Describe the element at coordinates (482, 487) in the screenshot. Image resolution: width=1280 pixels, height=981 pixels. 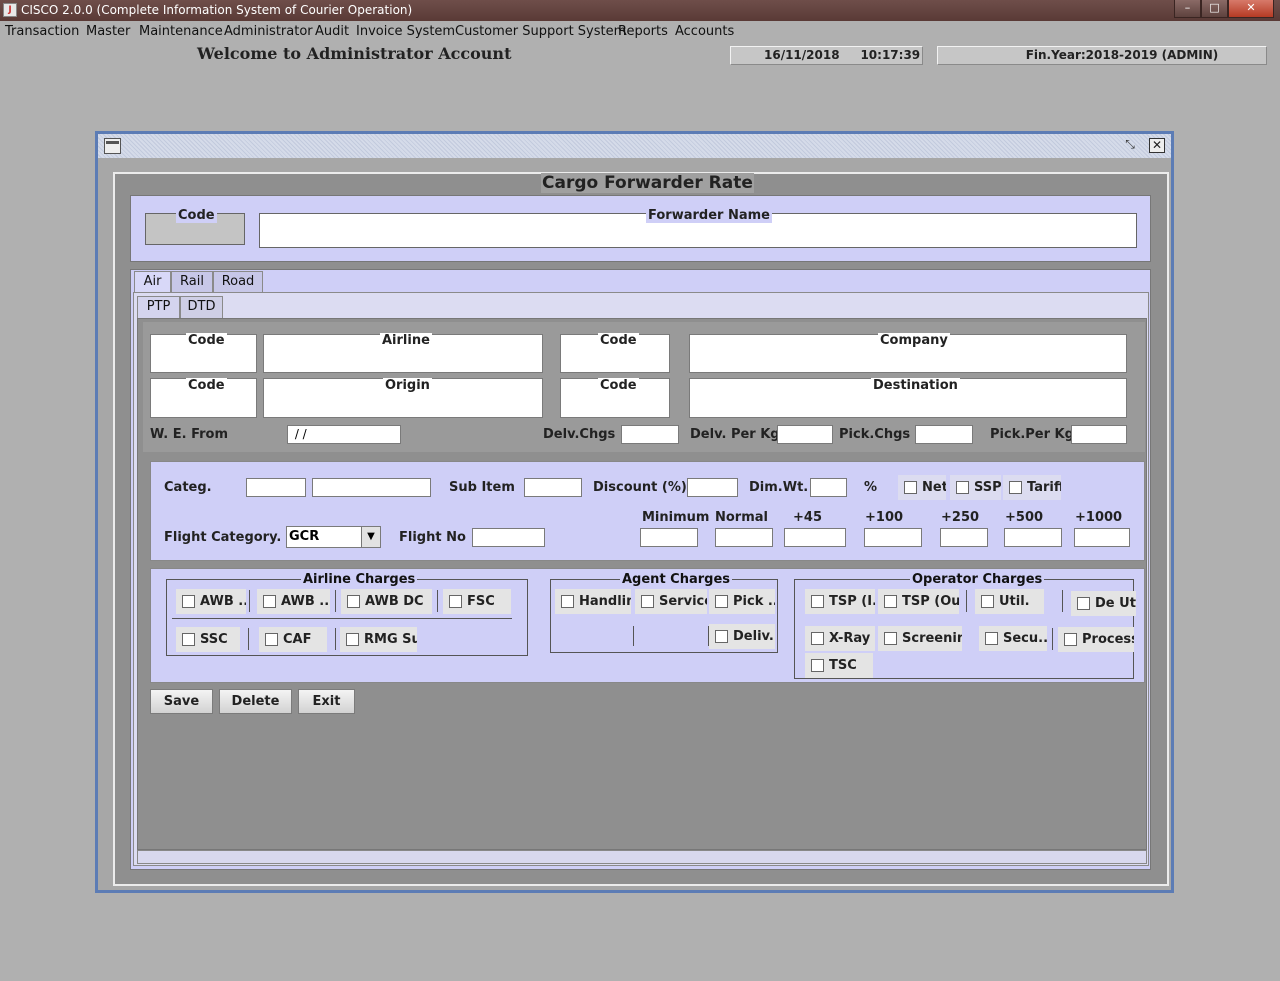
I see `sub-item-label: Sub Item` at that location.